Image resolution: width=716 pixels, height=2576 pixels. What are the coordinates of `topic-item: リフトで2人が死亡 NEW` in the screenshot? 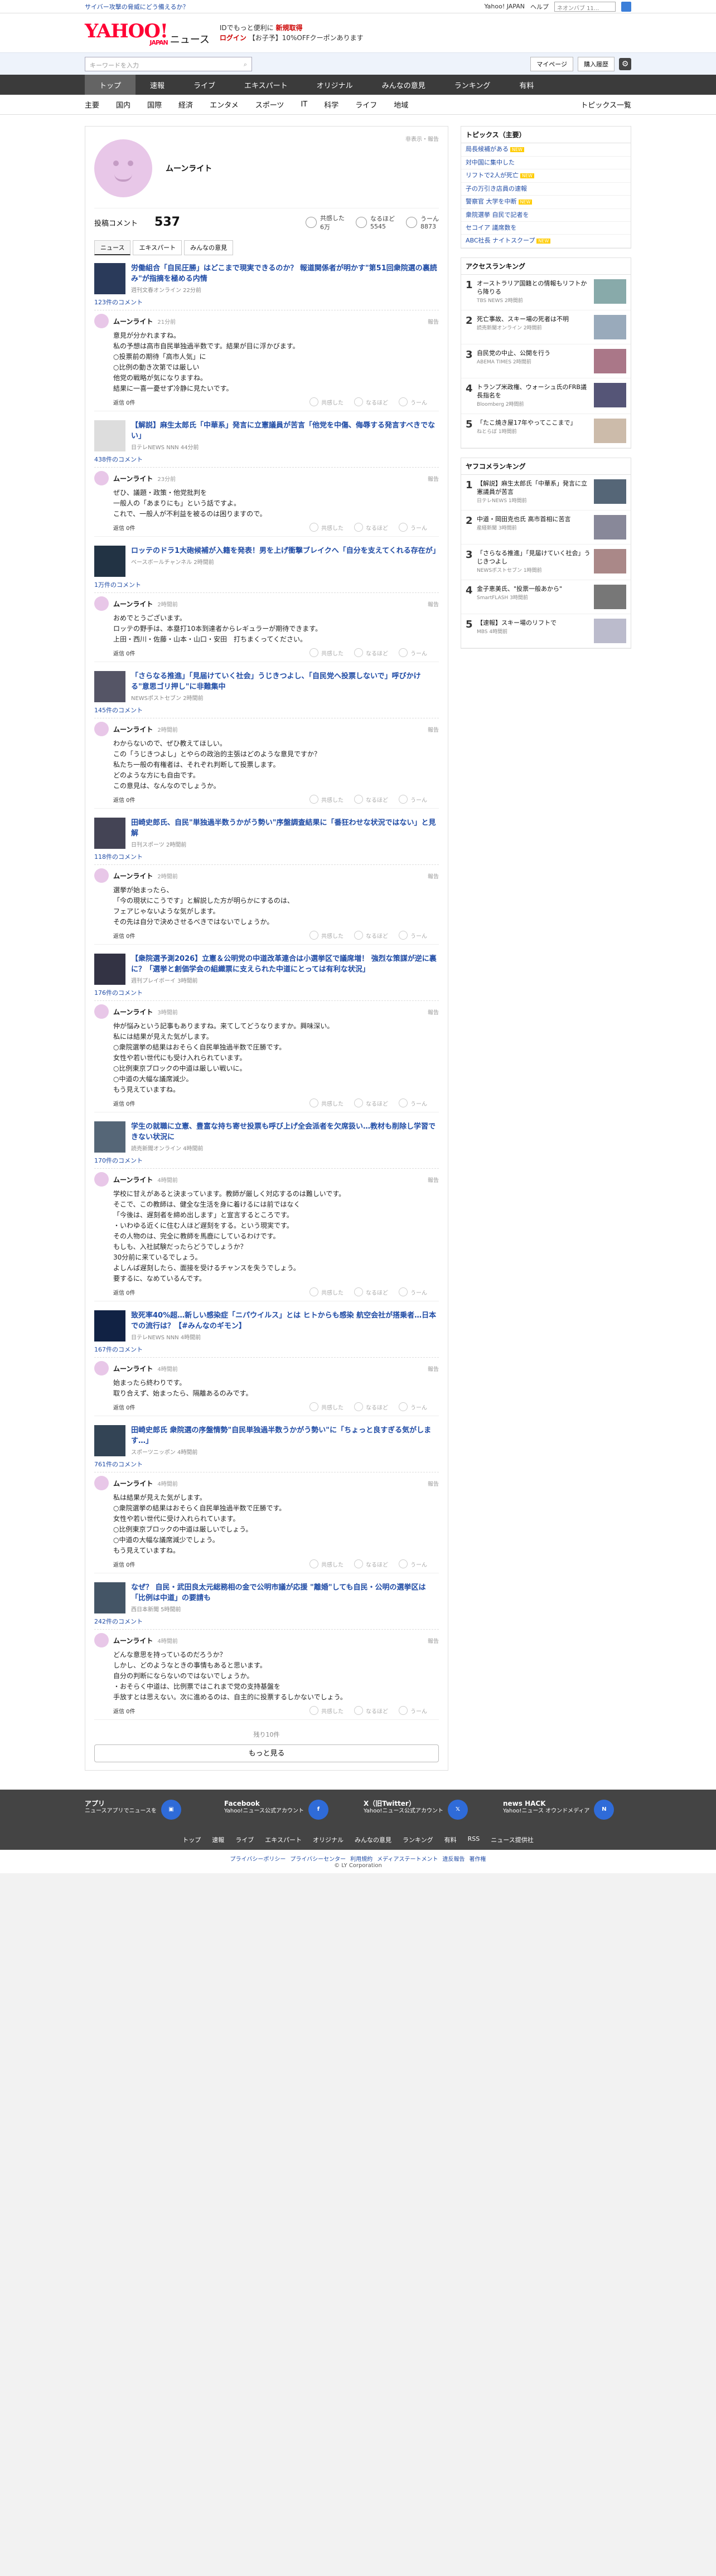 It's located at (546, 176).